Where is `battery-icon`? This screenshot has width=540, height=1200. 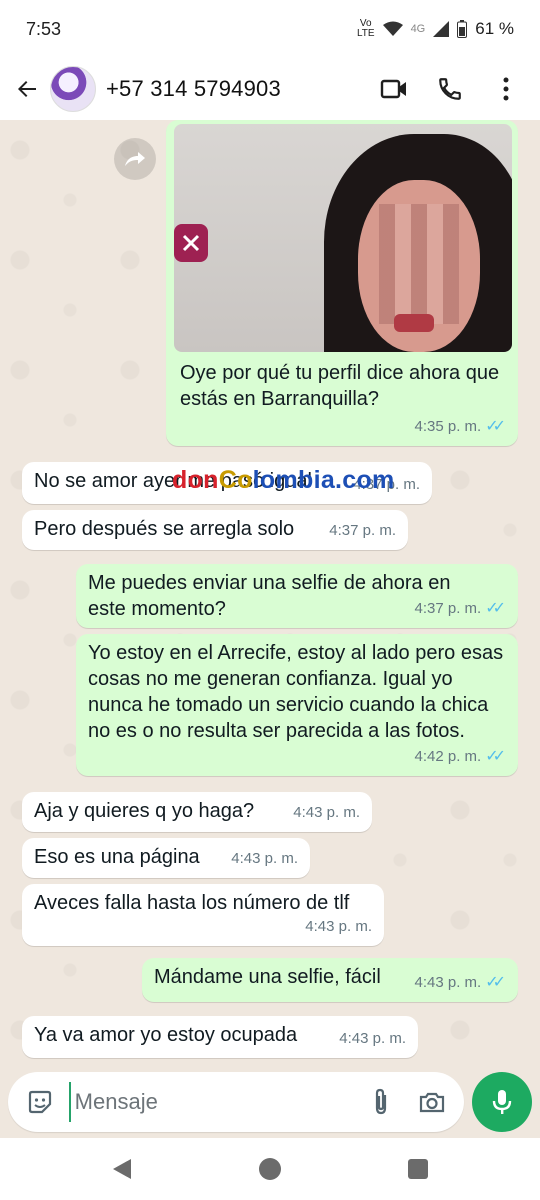
battery-icon is located at coordinates (462, 29).